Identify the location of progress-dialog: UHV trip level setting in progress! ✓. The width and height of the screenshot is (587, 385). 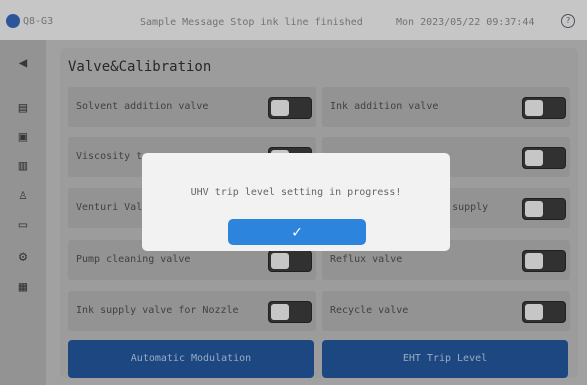
(296, 202).